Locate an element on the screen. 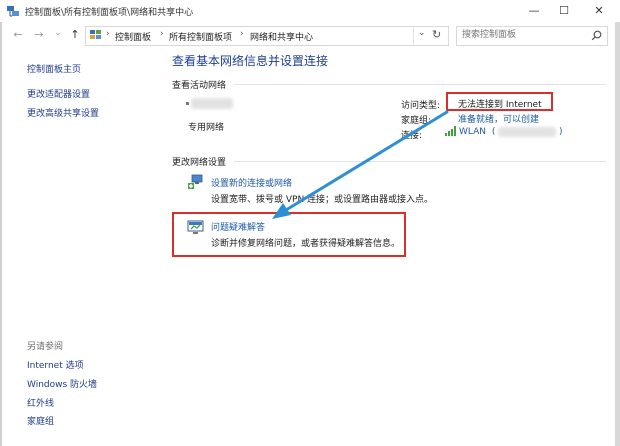 This screenshot has width=620, height=446. connection-wlan-link: WLAN ( is located at coordinates (477, 132).